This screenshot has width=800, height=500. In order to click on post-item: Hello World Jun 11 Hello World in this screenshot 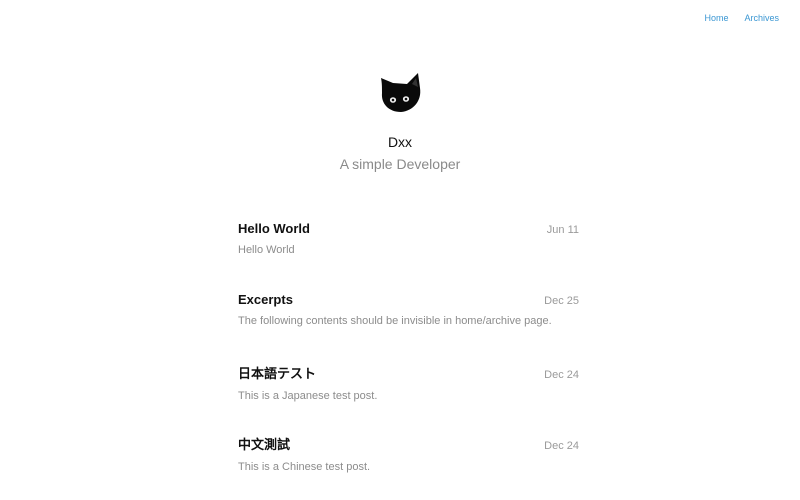, I will do `click(408, 256)`.